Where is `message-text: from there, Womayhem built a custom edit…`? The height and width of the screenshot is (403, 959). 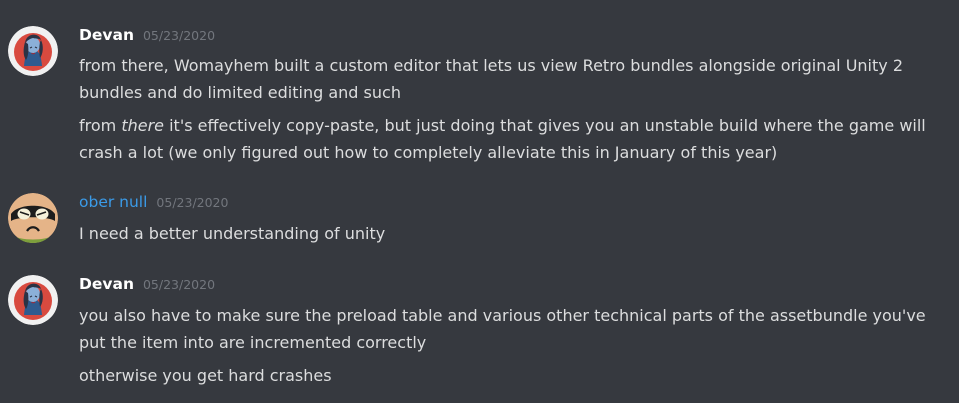 message-text: from there, Womayhem built a custom edit… is located at coordinates (509, 79).